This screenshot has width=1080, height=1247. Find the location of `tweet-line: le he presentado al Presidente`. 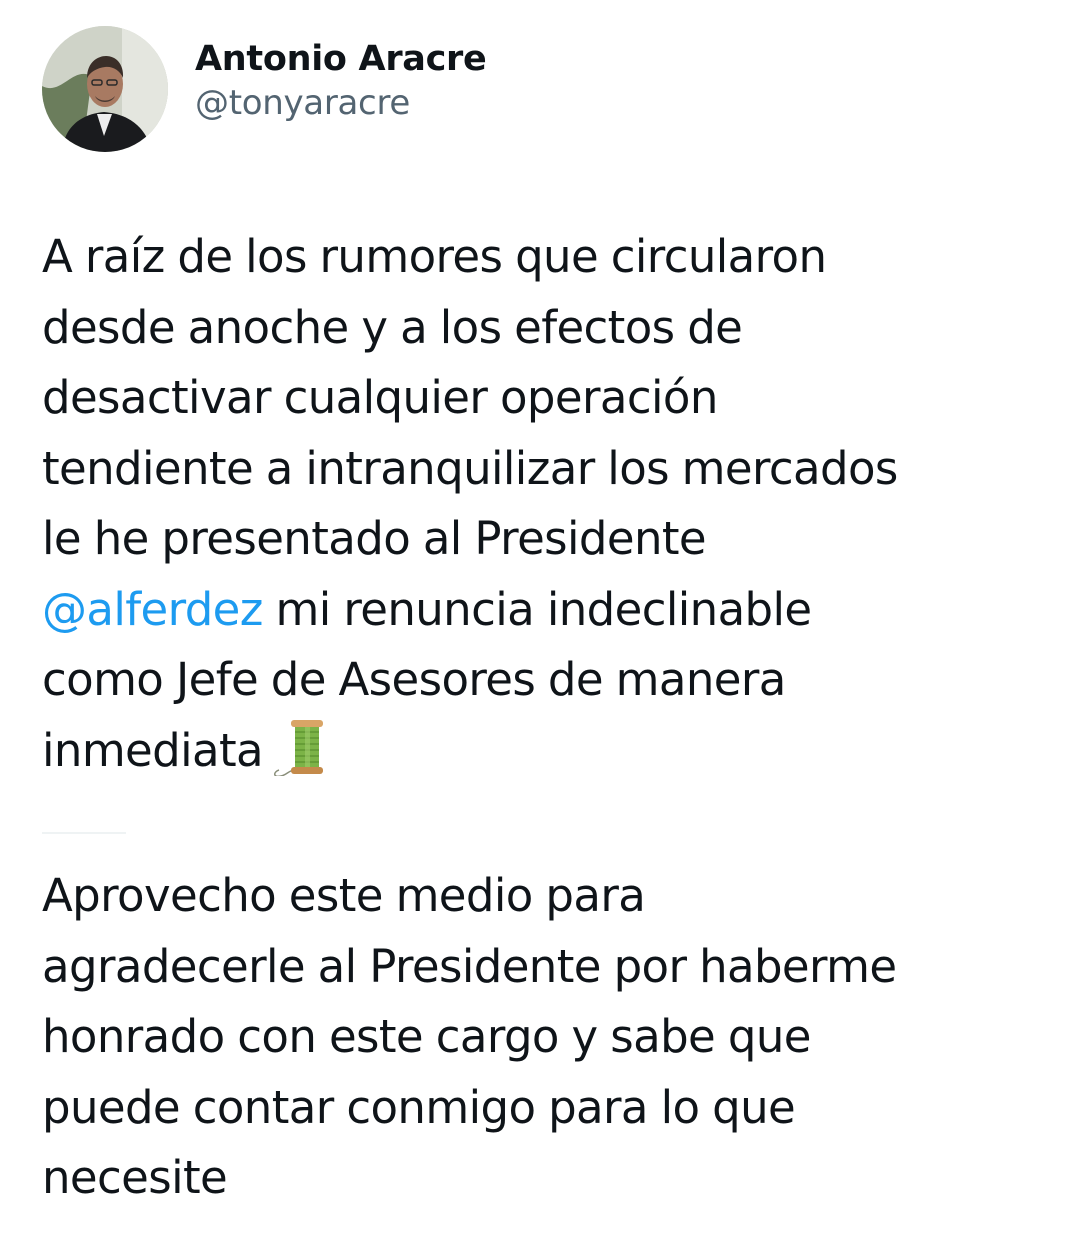

tweet-line: le he presentado al Presidente is located at coordinates (374, 538).